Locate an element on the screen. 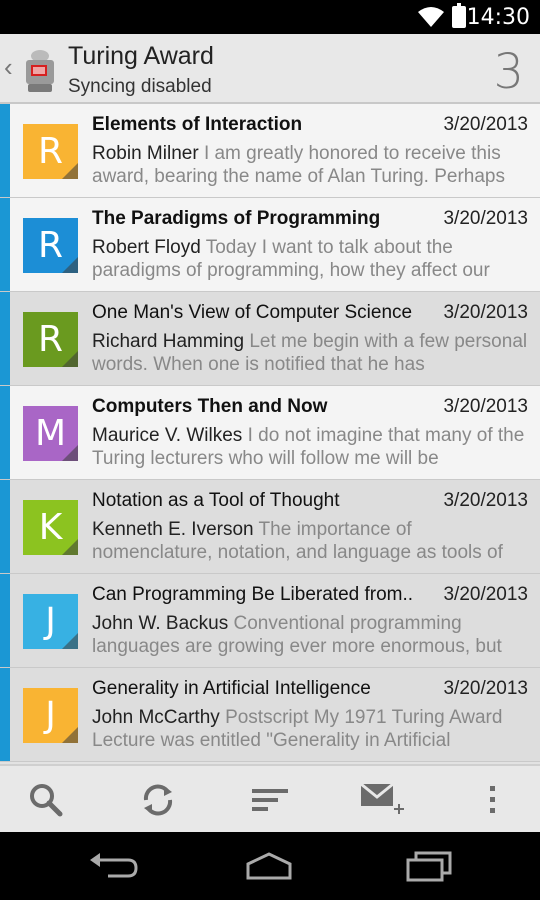  up-chevron-icon: ‹ is located at coordinates (8, 67).